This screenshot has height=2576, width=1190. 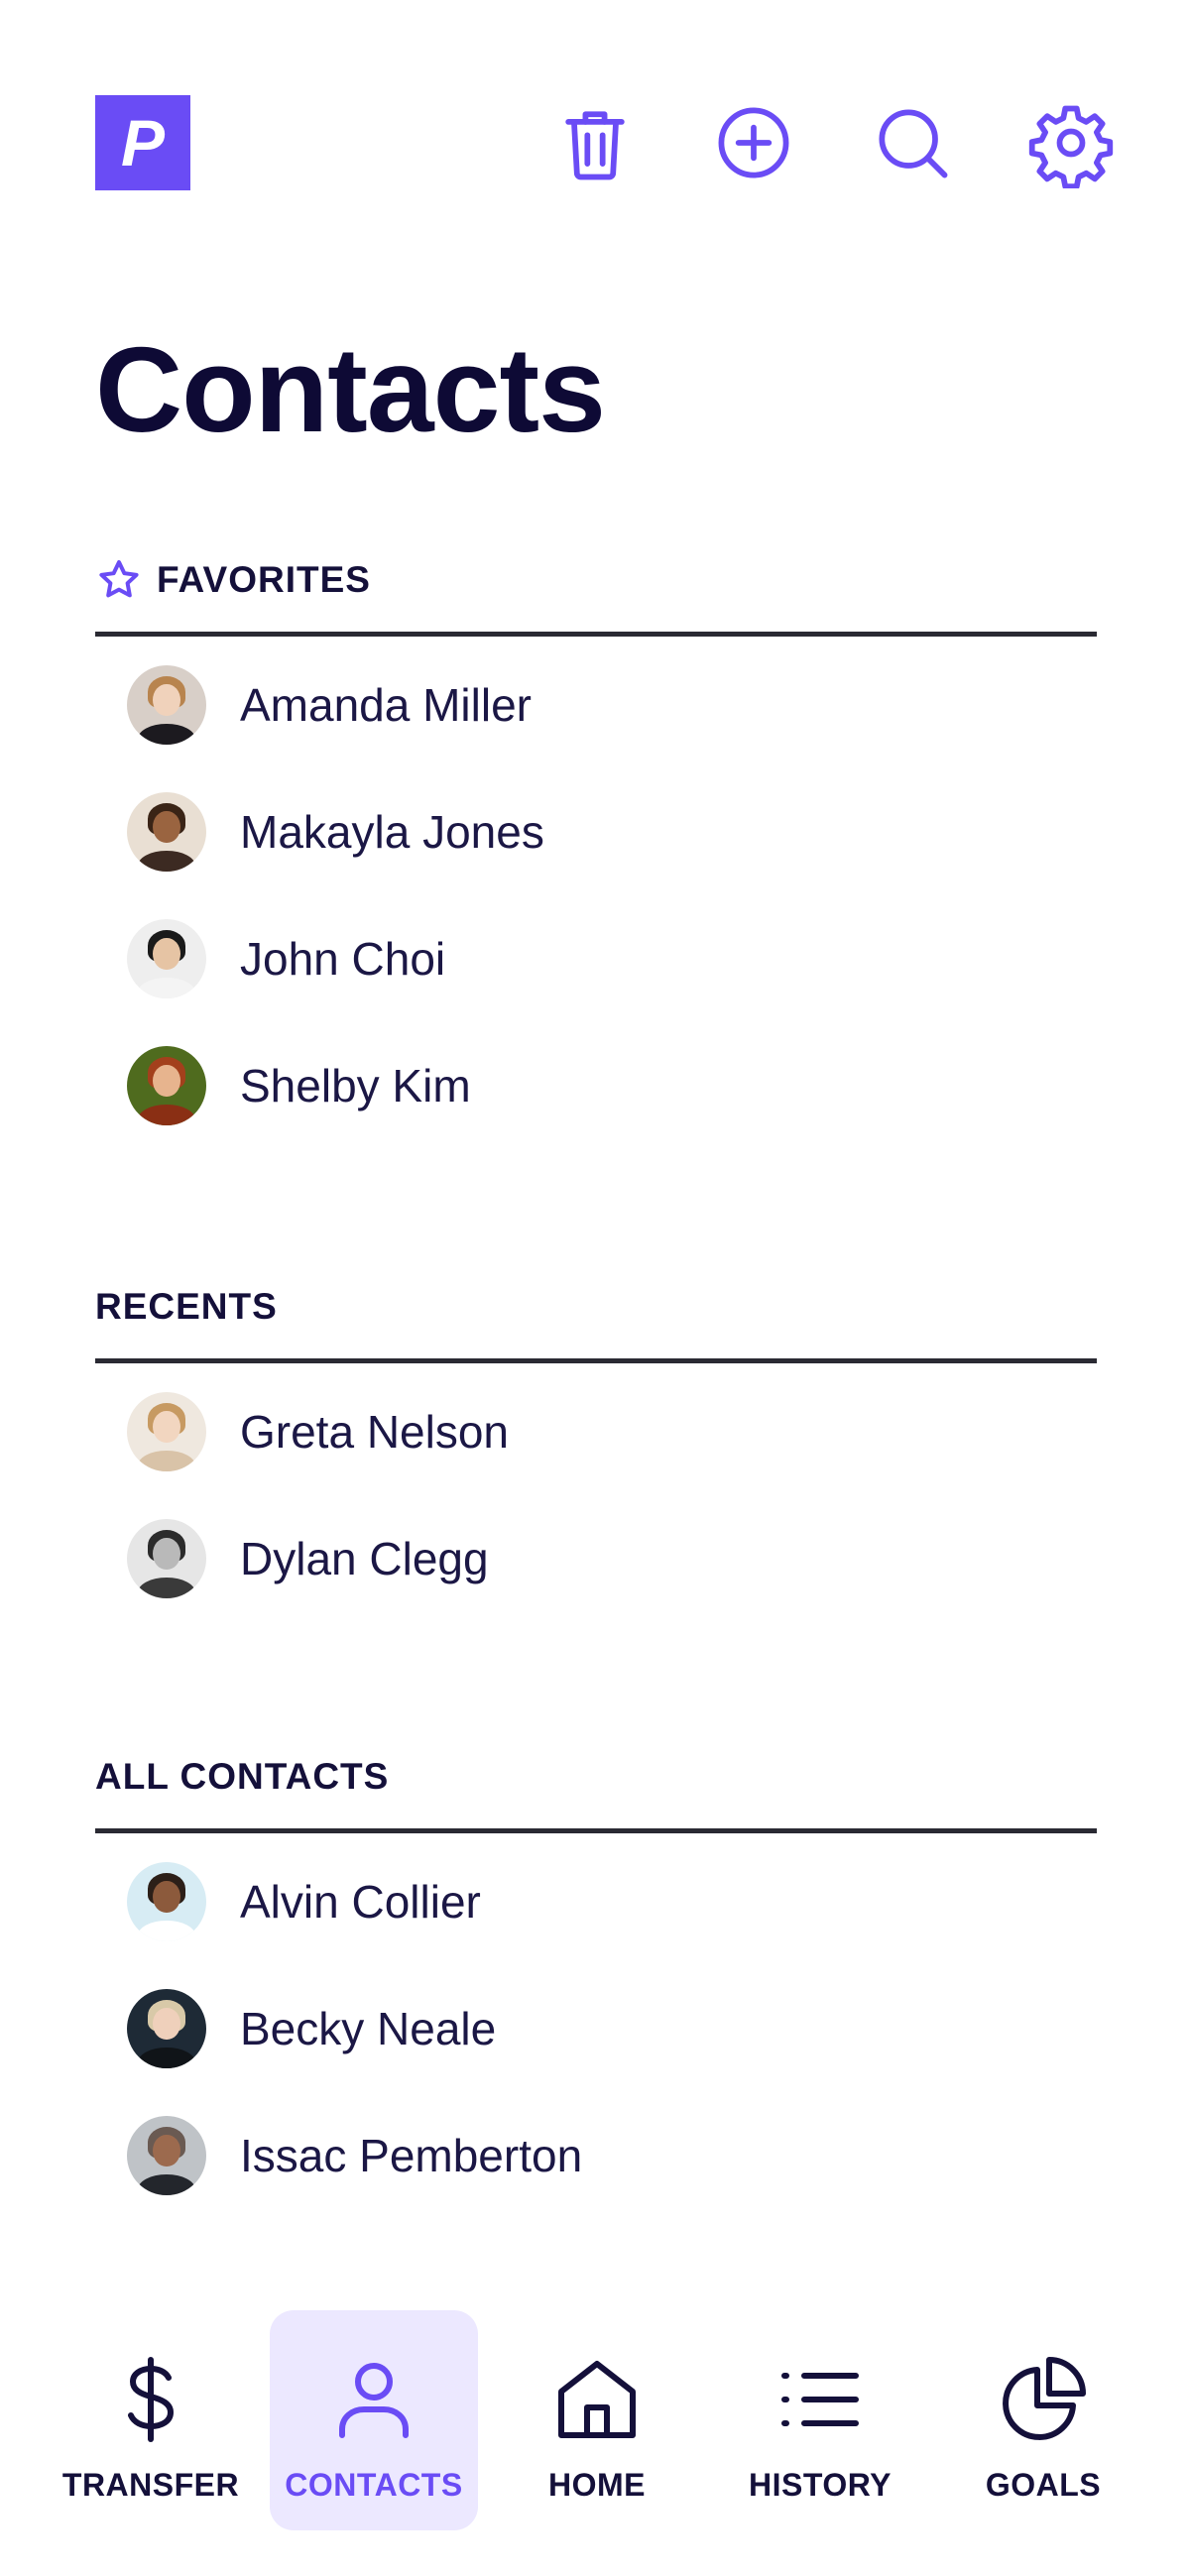 What do you see at coordinates (595, 145) in the screenshot?
I see `trash-icon` at bounding box center [595, 145].